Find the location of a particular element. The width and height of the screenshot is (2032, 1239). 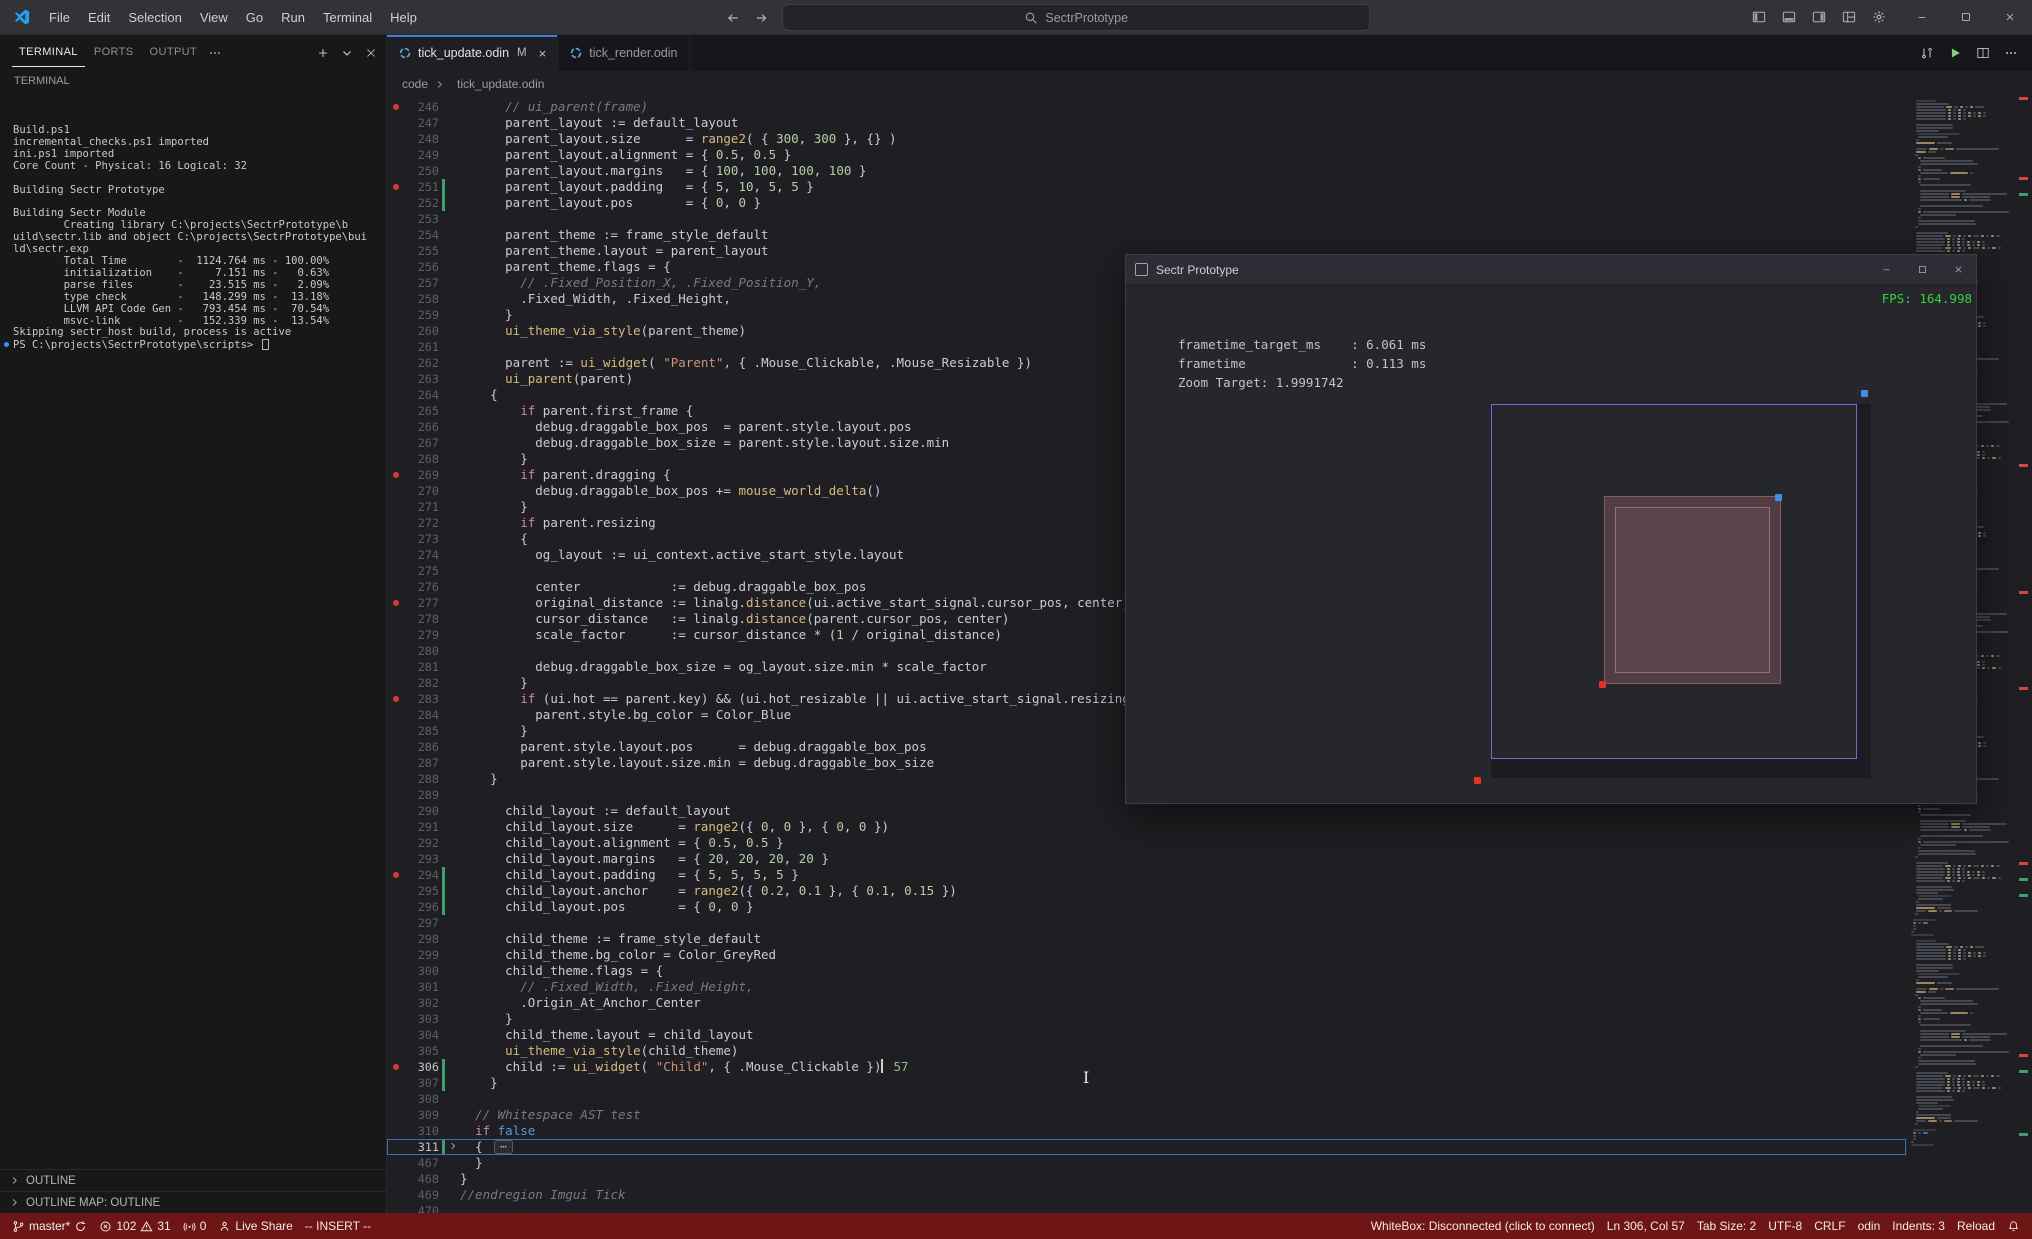

code-line-301: 301 // .Fixed_Width, .Fixed_Height, is located at coordinates (1146, 987).